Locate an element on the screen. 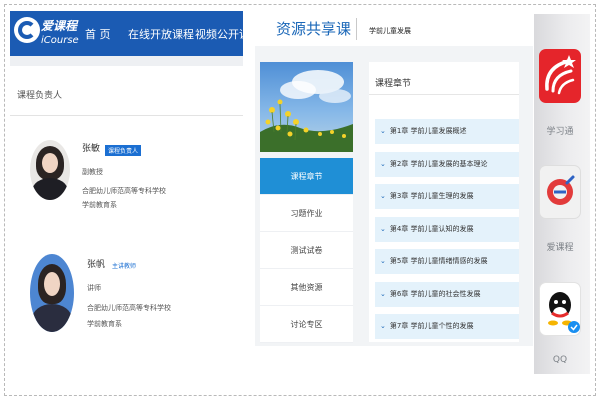  chapter-item: ⌄ 第7章 学前儿童个性的发展 is located at coordinates (447, 326).